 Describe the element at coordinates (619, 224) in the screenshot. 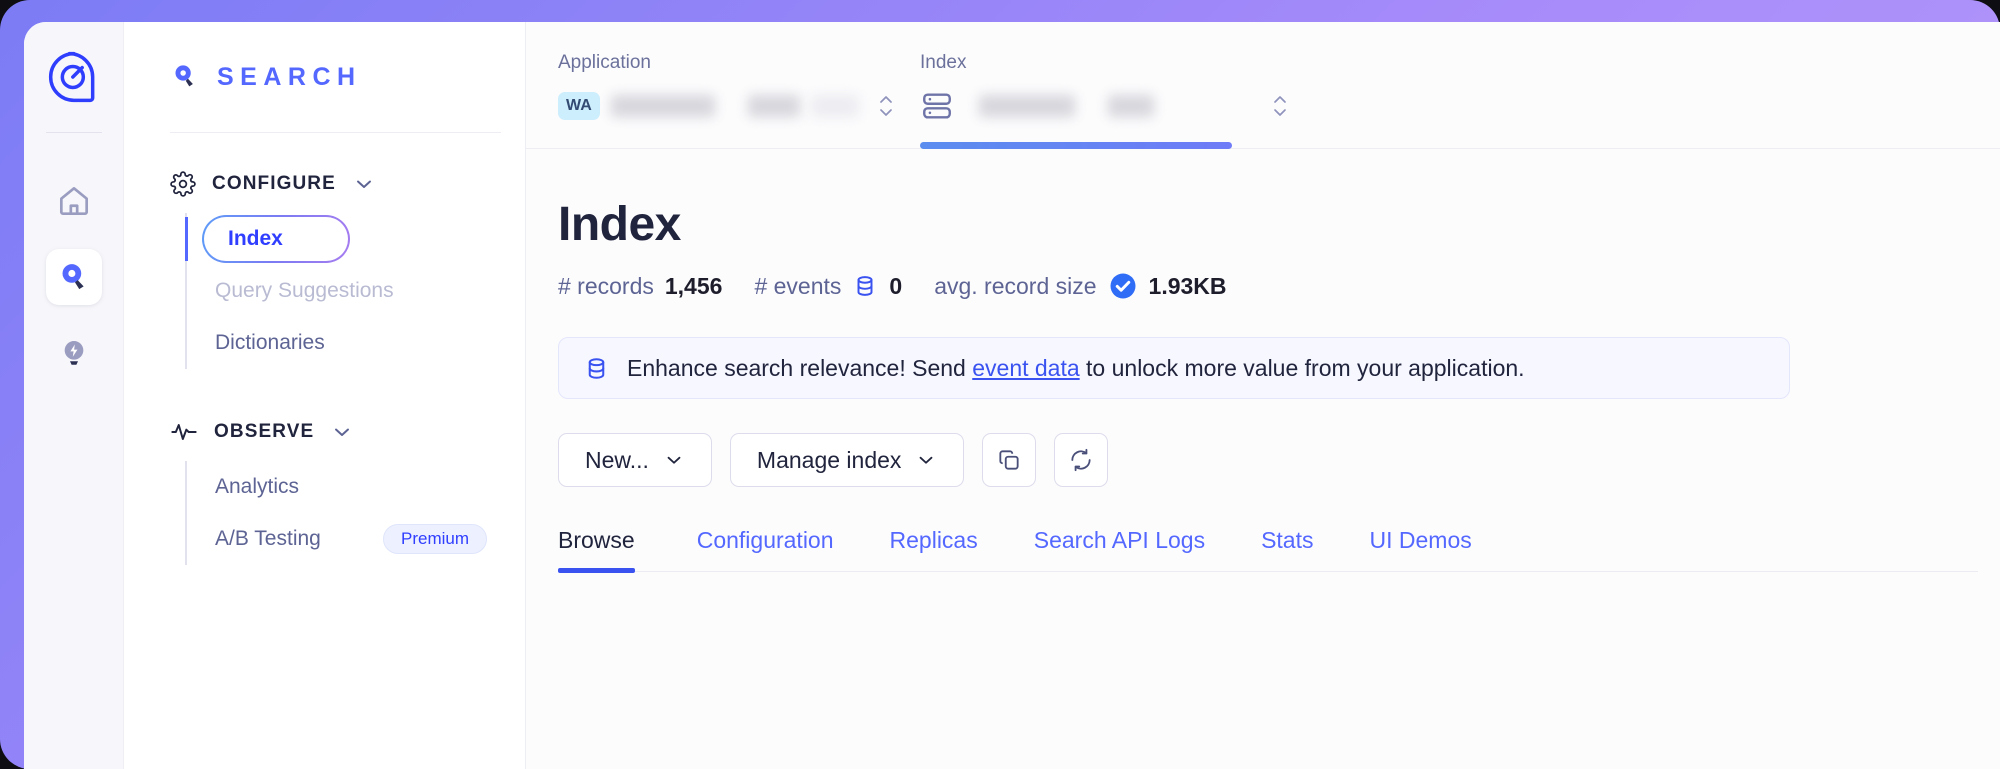

I see `page-title: Index` at that location.